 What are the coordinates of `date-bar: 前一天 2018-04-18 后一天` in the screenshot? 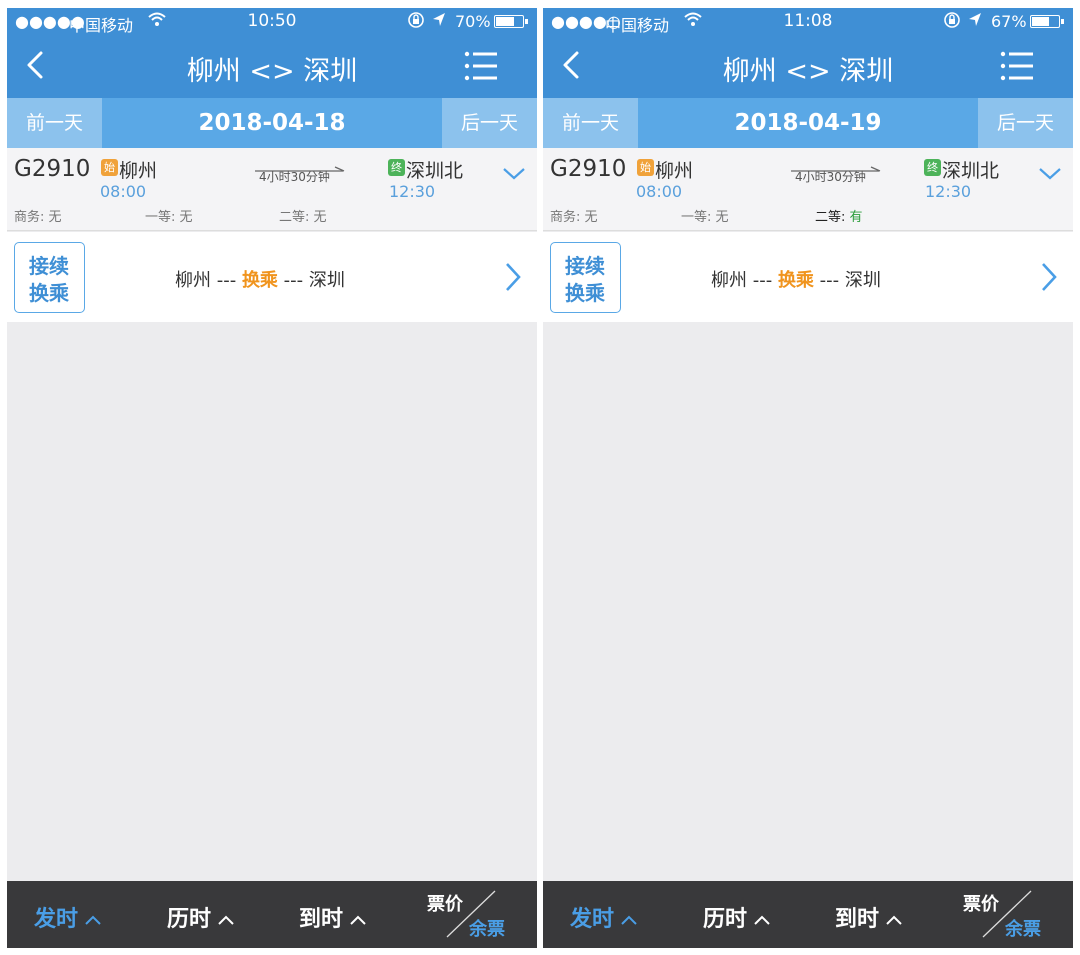 It's located at (272, 123).